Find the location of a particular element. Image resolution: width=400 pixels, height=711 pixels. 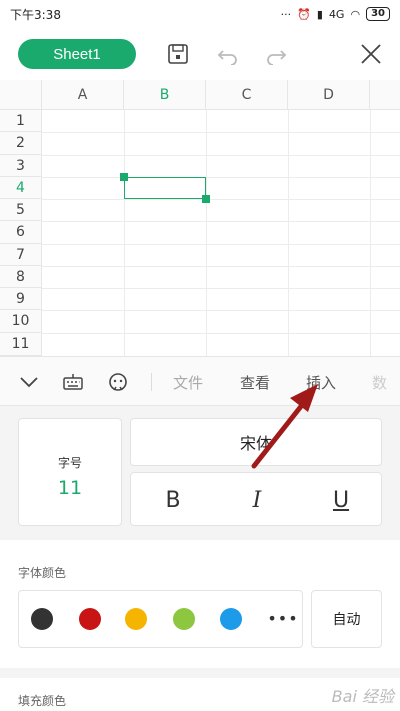

column-header-partial is located at coordinates (385, 95).